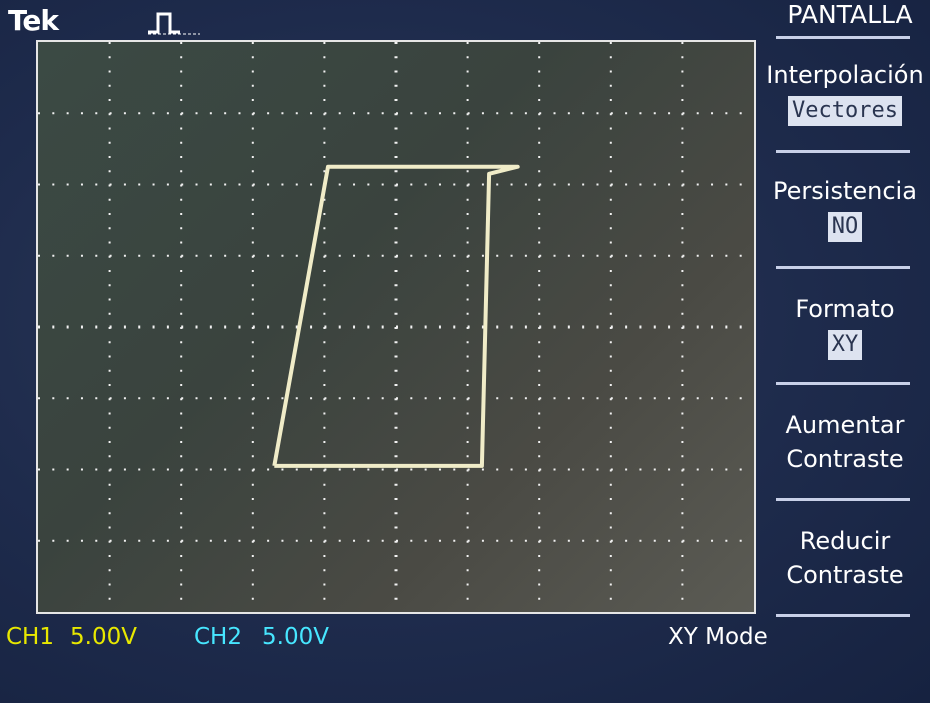 Image resolution: width=930 pixels, height=703 pixels. What do you see at coordinates (103, 637) in the screenshot?
I see `ch1-scale: 5.00V` at bounding box center [103, 637].